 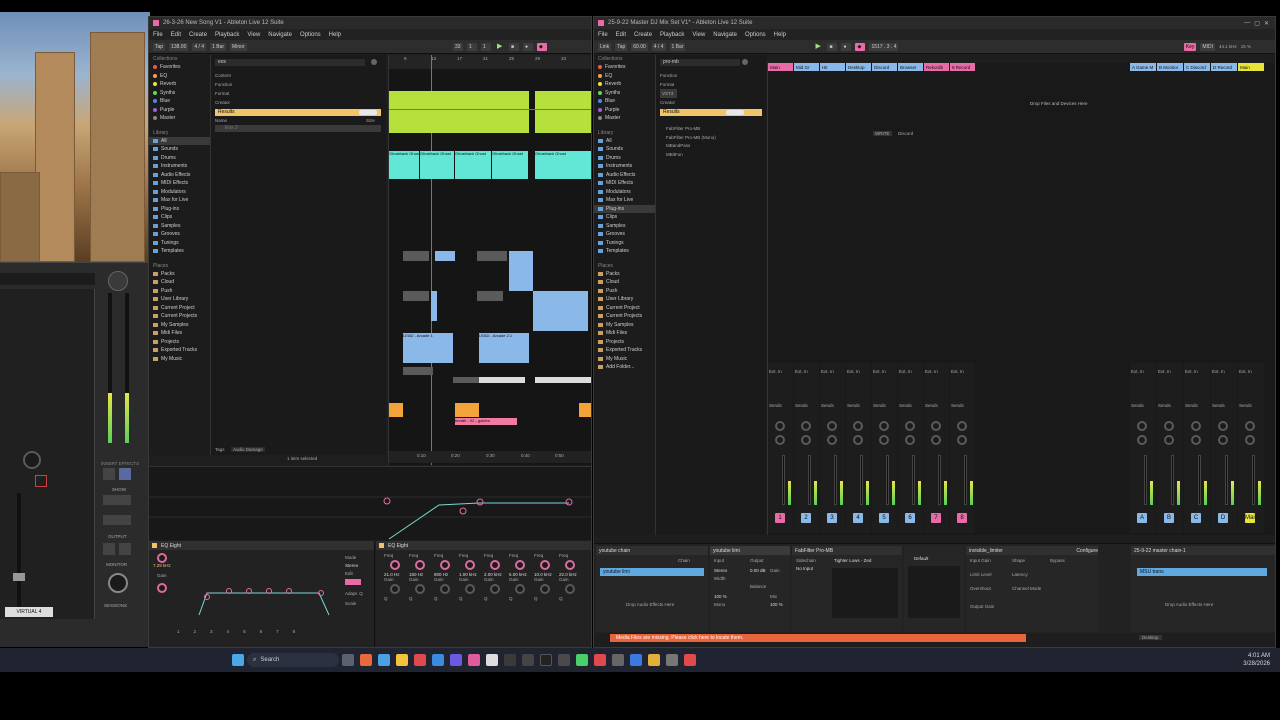 What do you see at coordinates (117, 520) in the screenshot?
I see `ua-show-button` at bounding box center [117, 520].